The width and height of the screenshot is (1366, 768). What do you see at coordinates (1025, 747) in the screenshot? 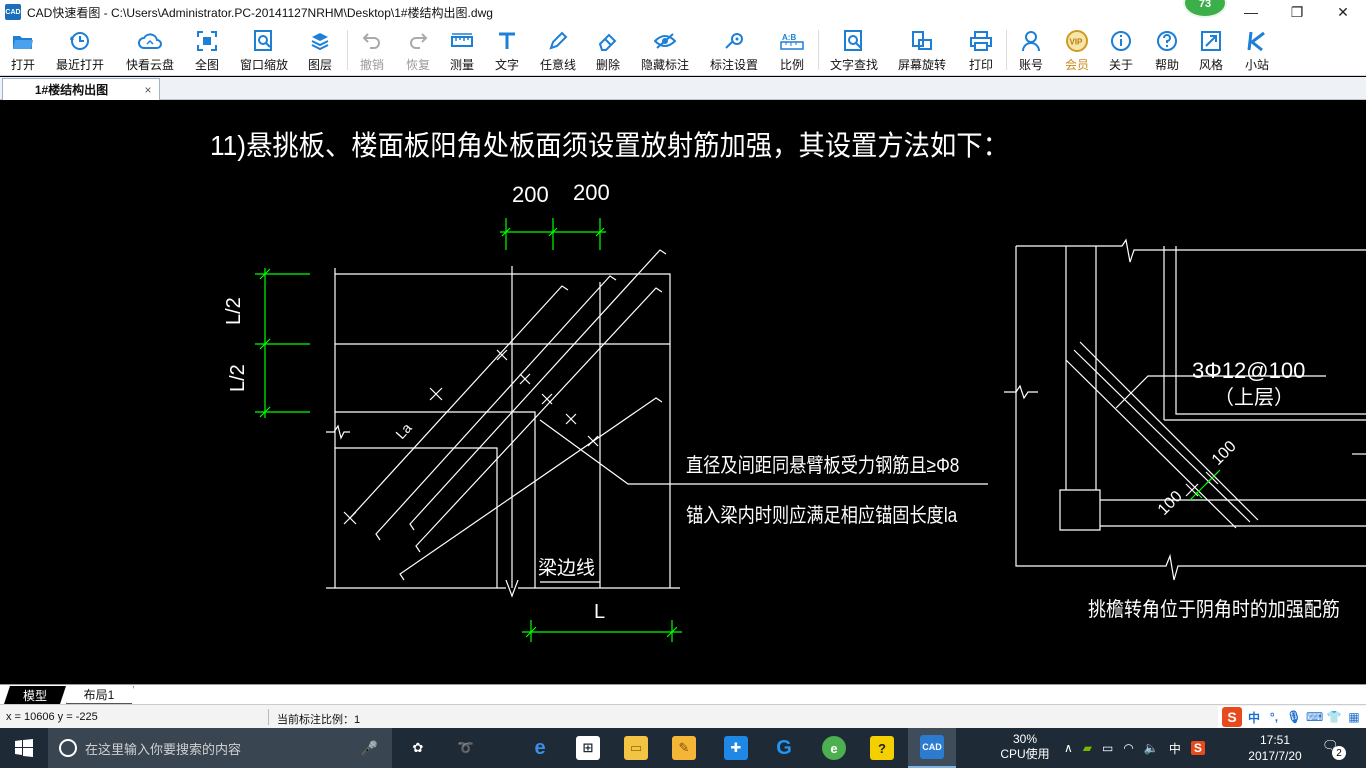
I see `cpu-monitor: 30% CPU使用` at bounding box center [1025, 747].